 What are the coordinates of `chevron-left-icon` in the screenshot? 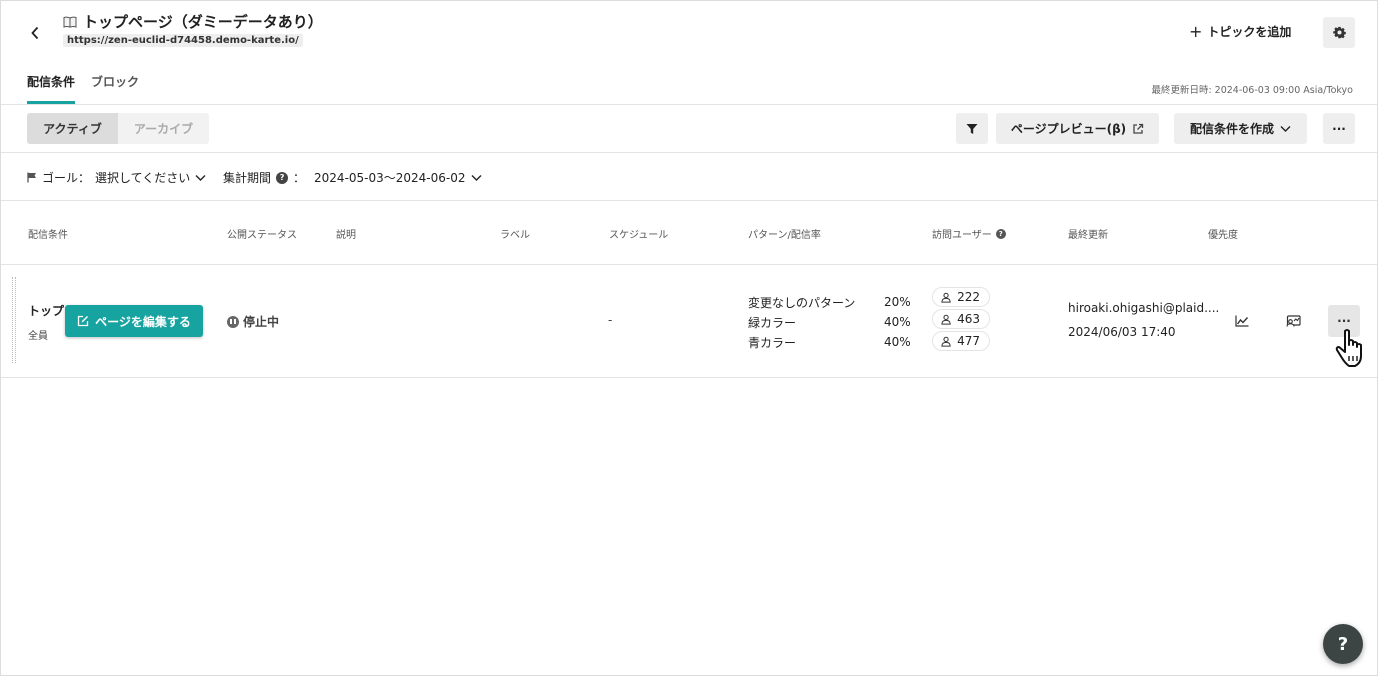 It's located at (35, 33).